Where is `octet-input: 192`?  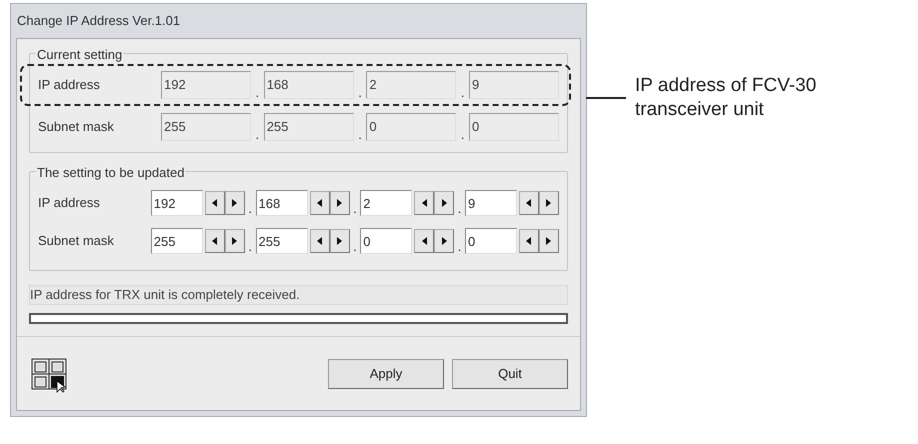
octet-input: 192 is located at coordinates (176, 203).